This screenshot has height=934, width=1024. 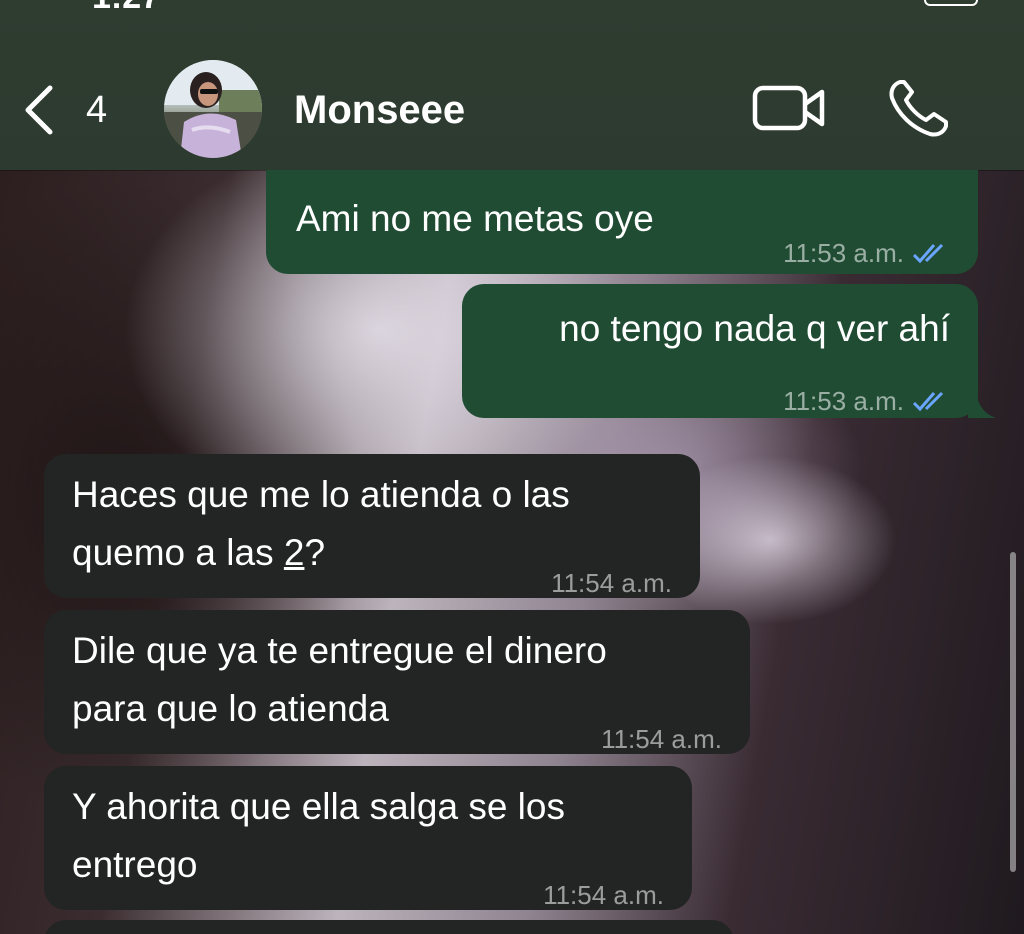 What do you see at coordinates (213, 109) in the screenshot?
I see `contact-avatar` at bounding box center [213, 109].